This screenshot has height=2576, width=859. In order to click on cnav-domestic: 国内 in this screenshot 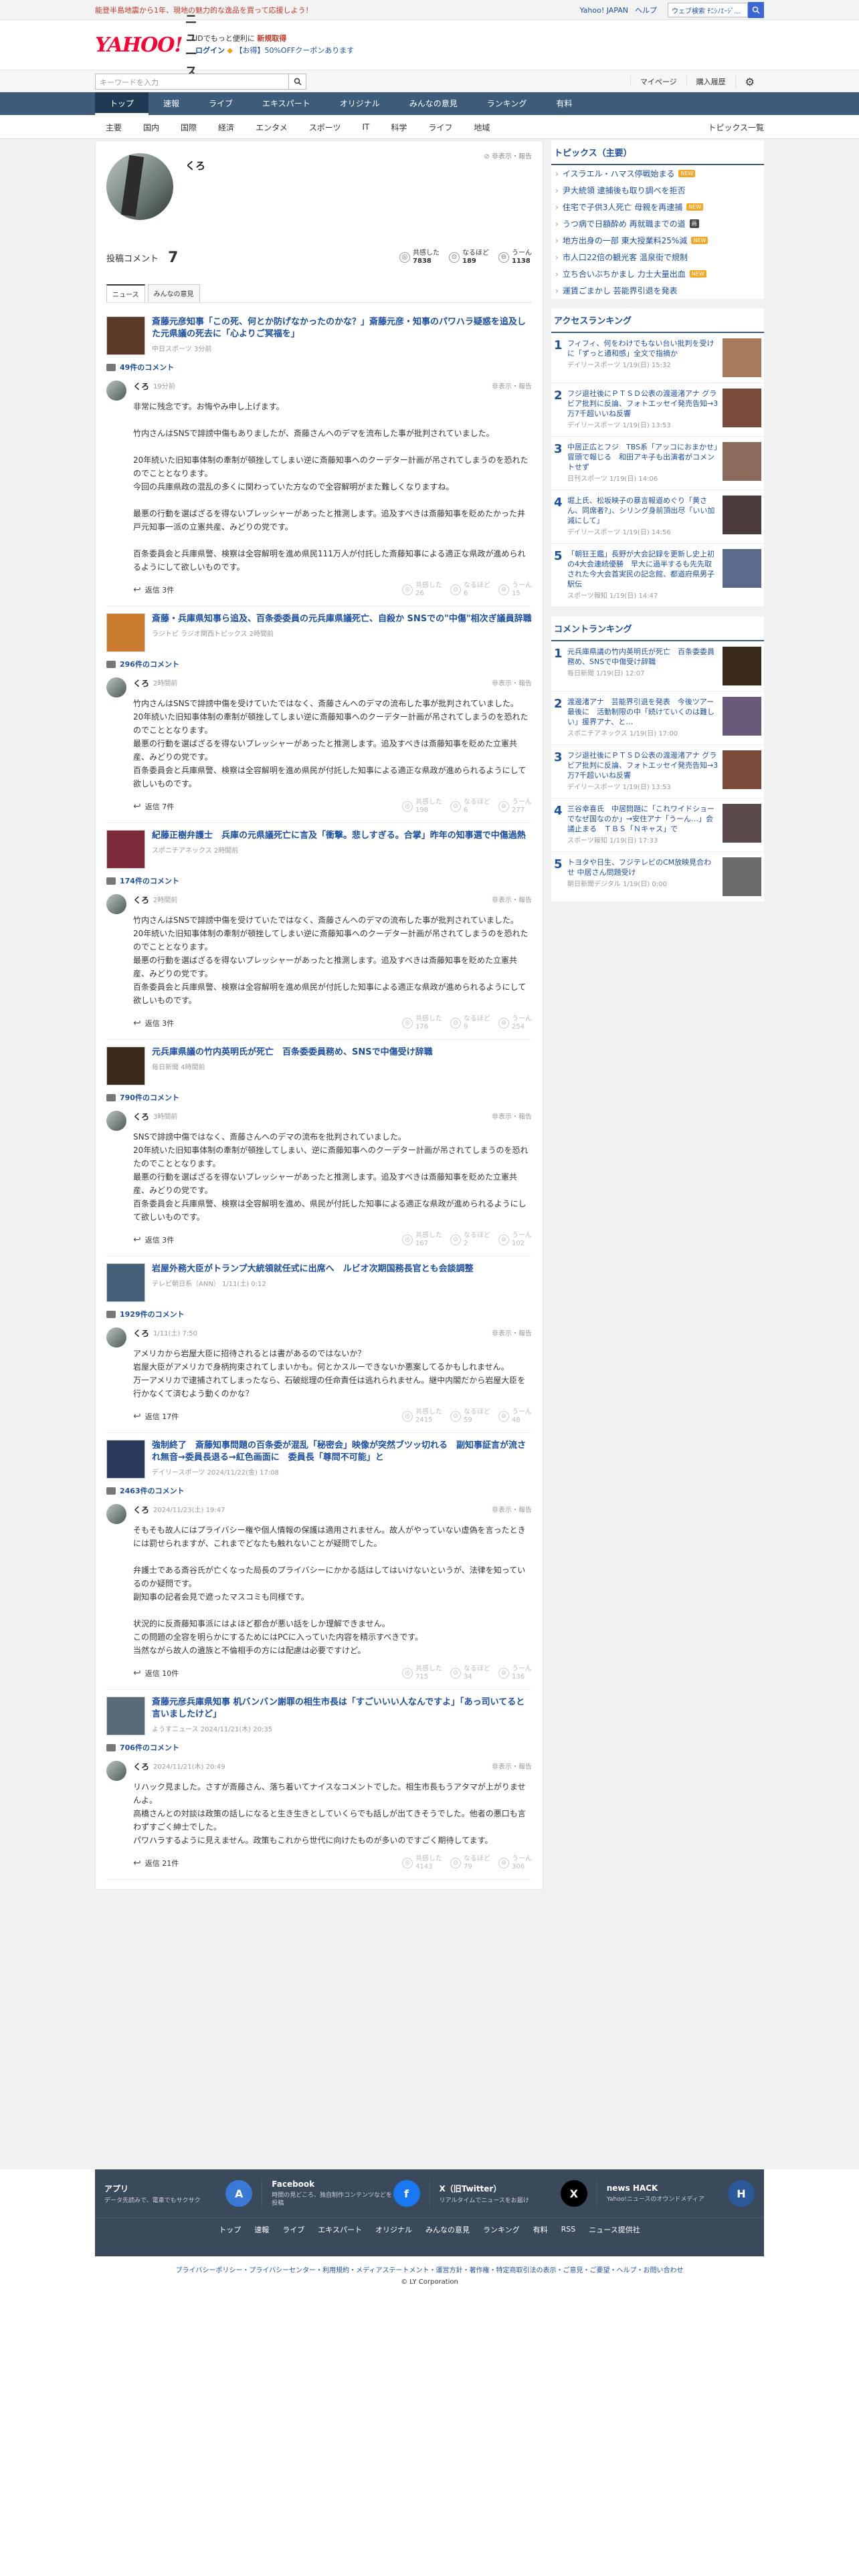, I will do `click(151, 128)`.